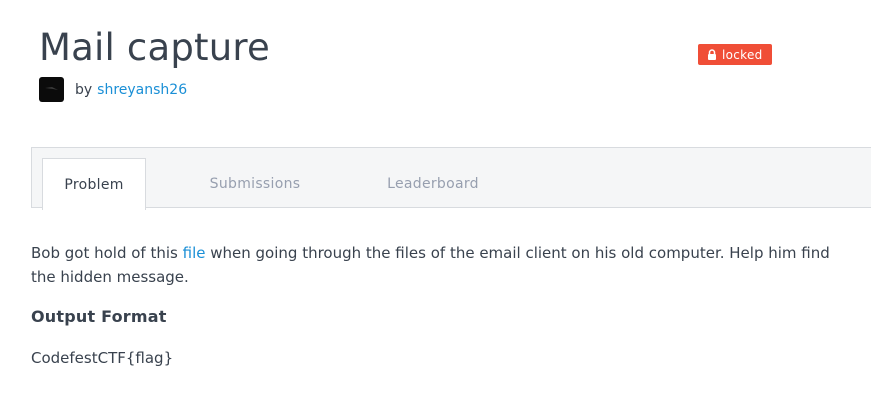 This screenshot has width=871, height=411. What do you see at coordinates (712, 54) in the screenshot?
I see `lock-icon` at bounding box center [712, 54].